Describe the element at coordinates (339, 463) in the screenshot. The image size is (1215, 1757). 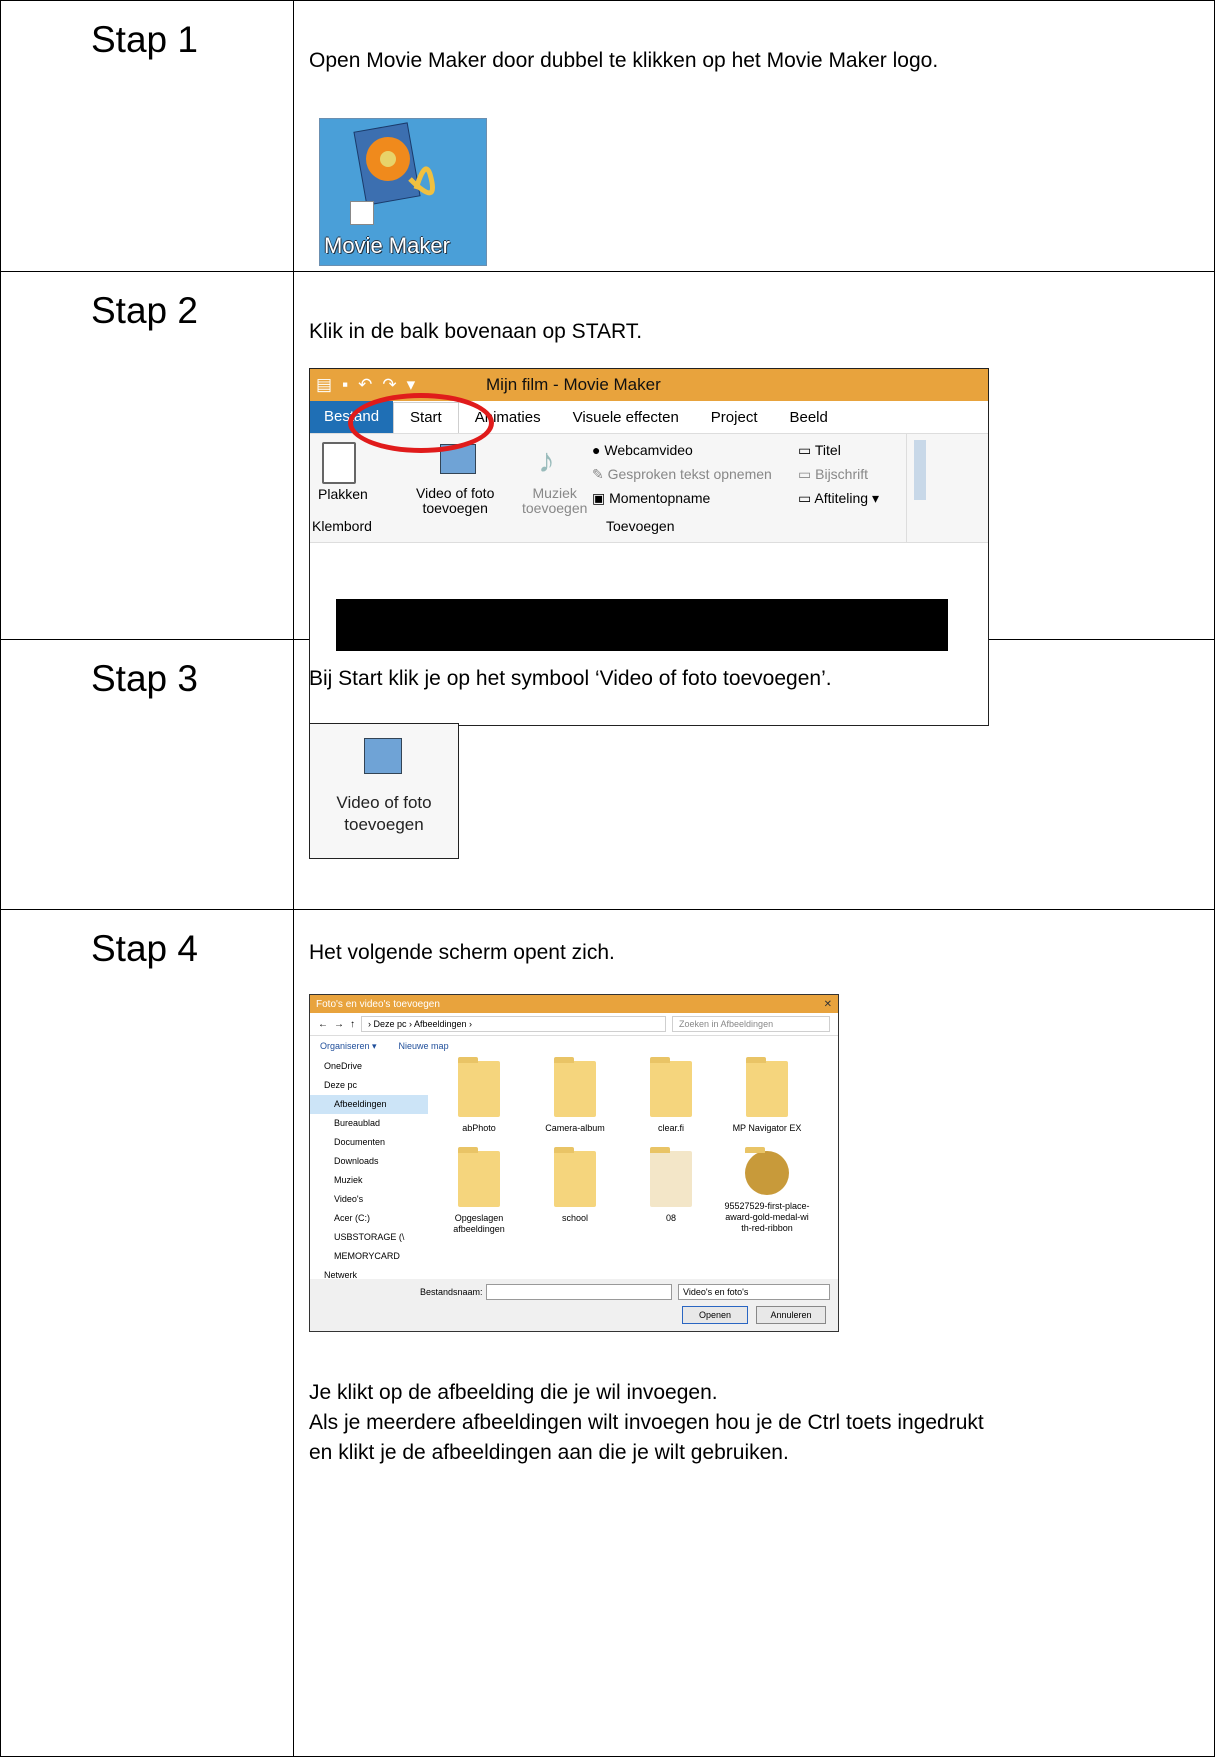
I see `clipboard-icon` at that location.